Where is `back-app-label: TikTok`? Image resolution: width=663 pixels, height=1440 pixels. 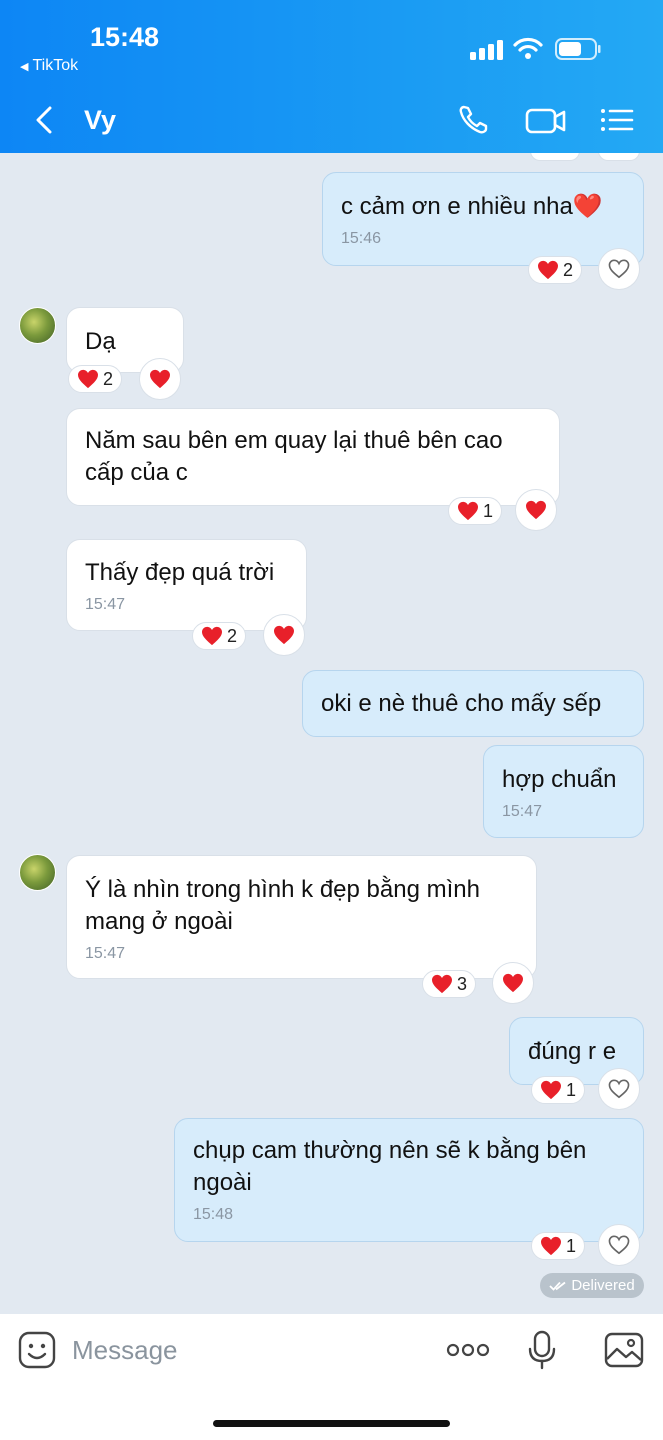
back-app-label: TikTok is located at coordinates (55, 65).